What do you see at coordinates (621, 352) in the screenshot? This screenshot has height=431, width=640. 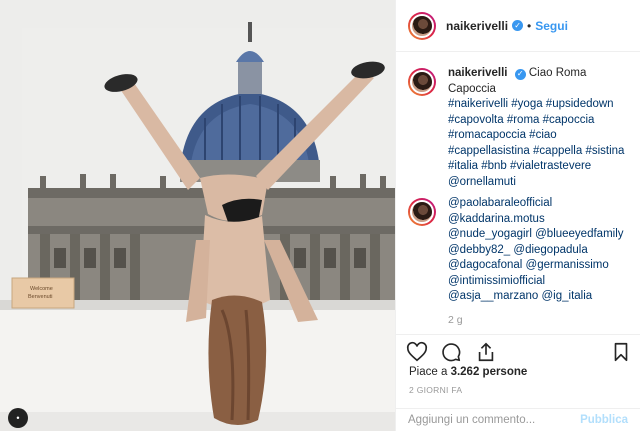 I see `bookmark-icon` at bounding box center [621, 352].